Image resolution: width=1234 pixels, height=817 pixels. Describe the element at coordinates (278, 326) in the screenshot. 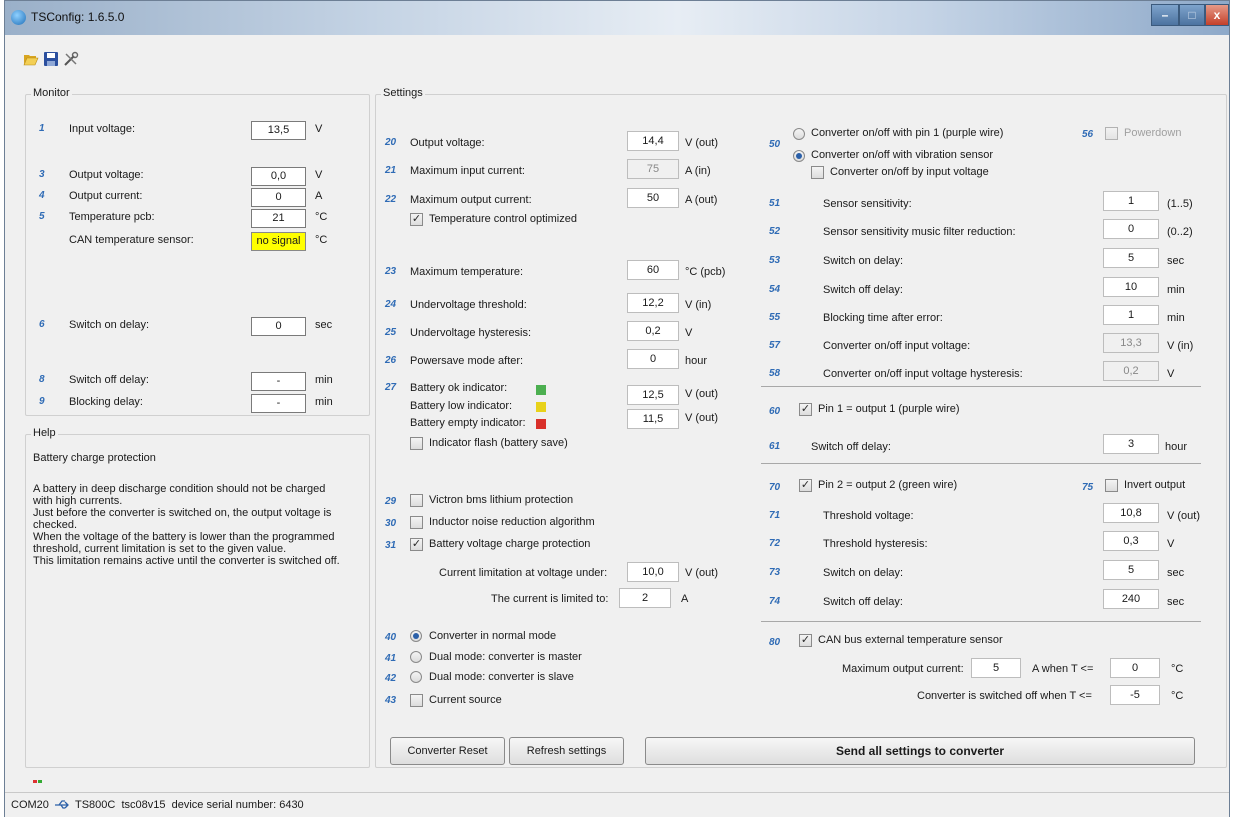

I see `monitor-value: 0` at that location.